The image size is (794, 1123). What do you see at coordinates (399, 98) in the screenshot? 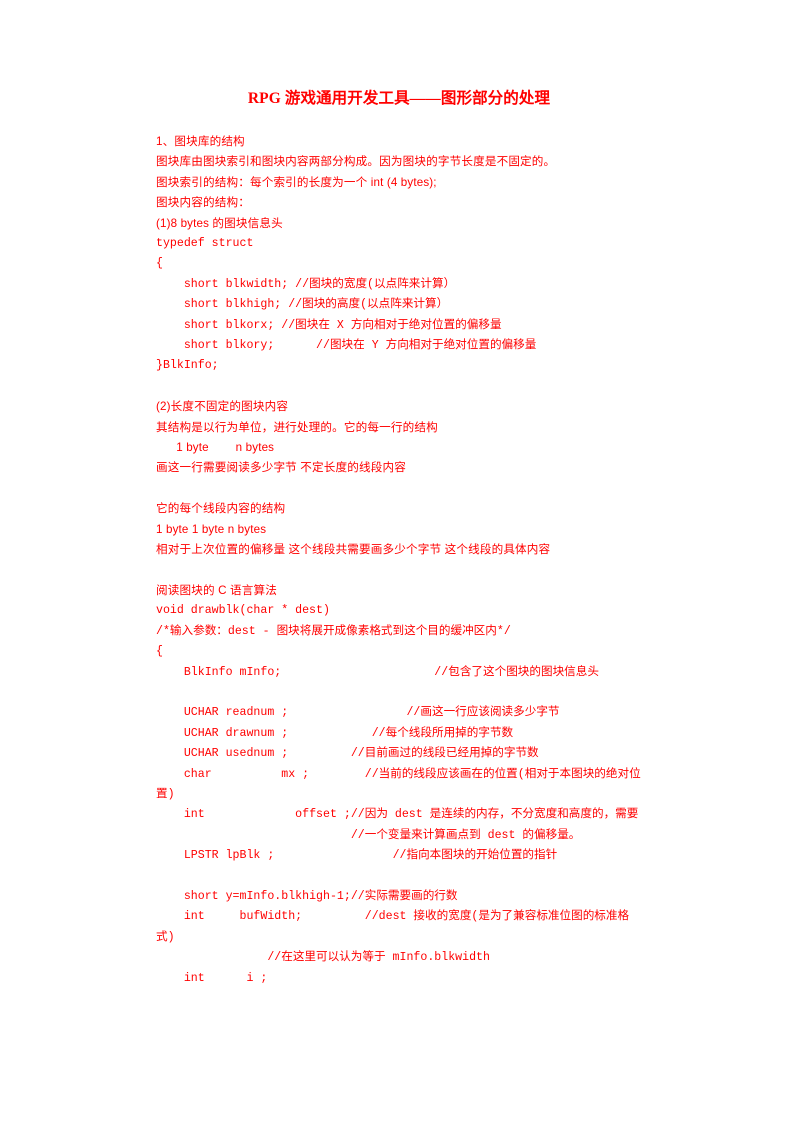
I see `page-title: RPG 游戏通用开发工具——图形部分的处理` at bounding box center [399, 98].